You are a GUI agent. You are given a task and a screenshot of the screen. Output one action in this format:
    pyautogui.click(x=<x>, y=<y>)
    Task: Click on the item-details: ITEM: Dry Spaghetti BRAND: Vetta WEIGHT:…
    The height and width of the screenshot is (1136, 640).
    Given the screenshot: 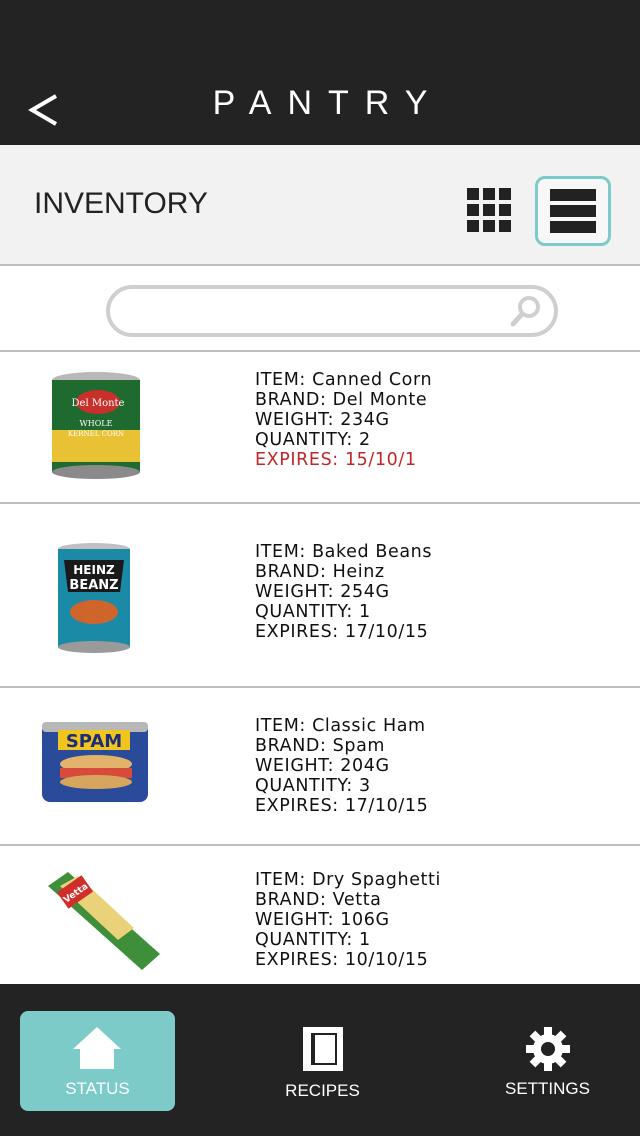 What is the action you would take?
    pyautogui.click(x=348, y=920)
    